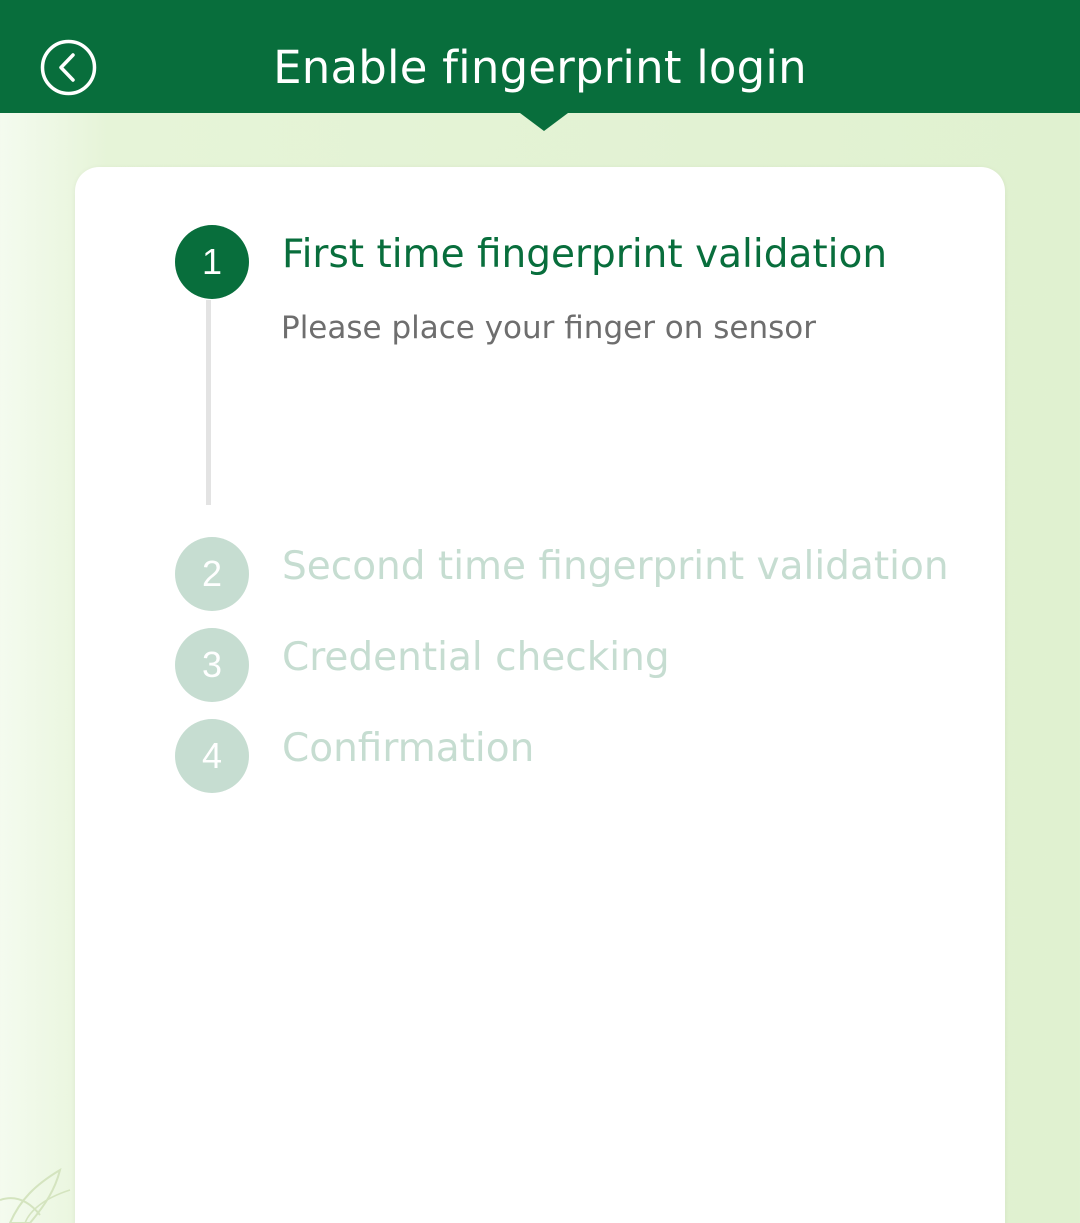 The width and height of the screenshot is (1080, 1223). Describe the element at coordinates (212, 574) in the screenshot. I see `step-2-badge: 2` at that location.